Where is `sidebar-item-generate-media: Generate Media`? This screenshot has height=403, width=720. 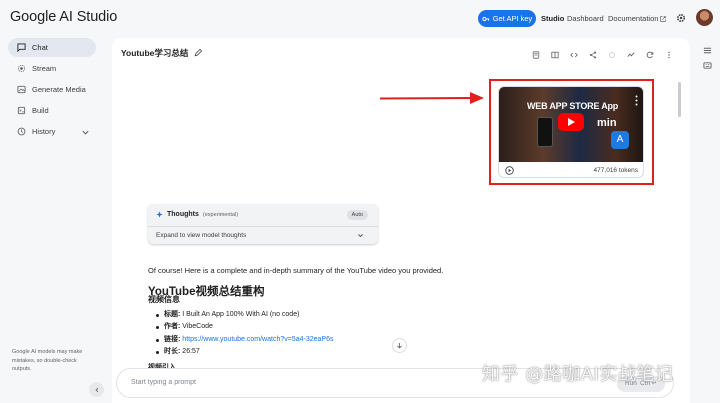 sidebar-item-generate-media: Generate Media is located at coordinates (52, 89).